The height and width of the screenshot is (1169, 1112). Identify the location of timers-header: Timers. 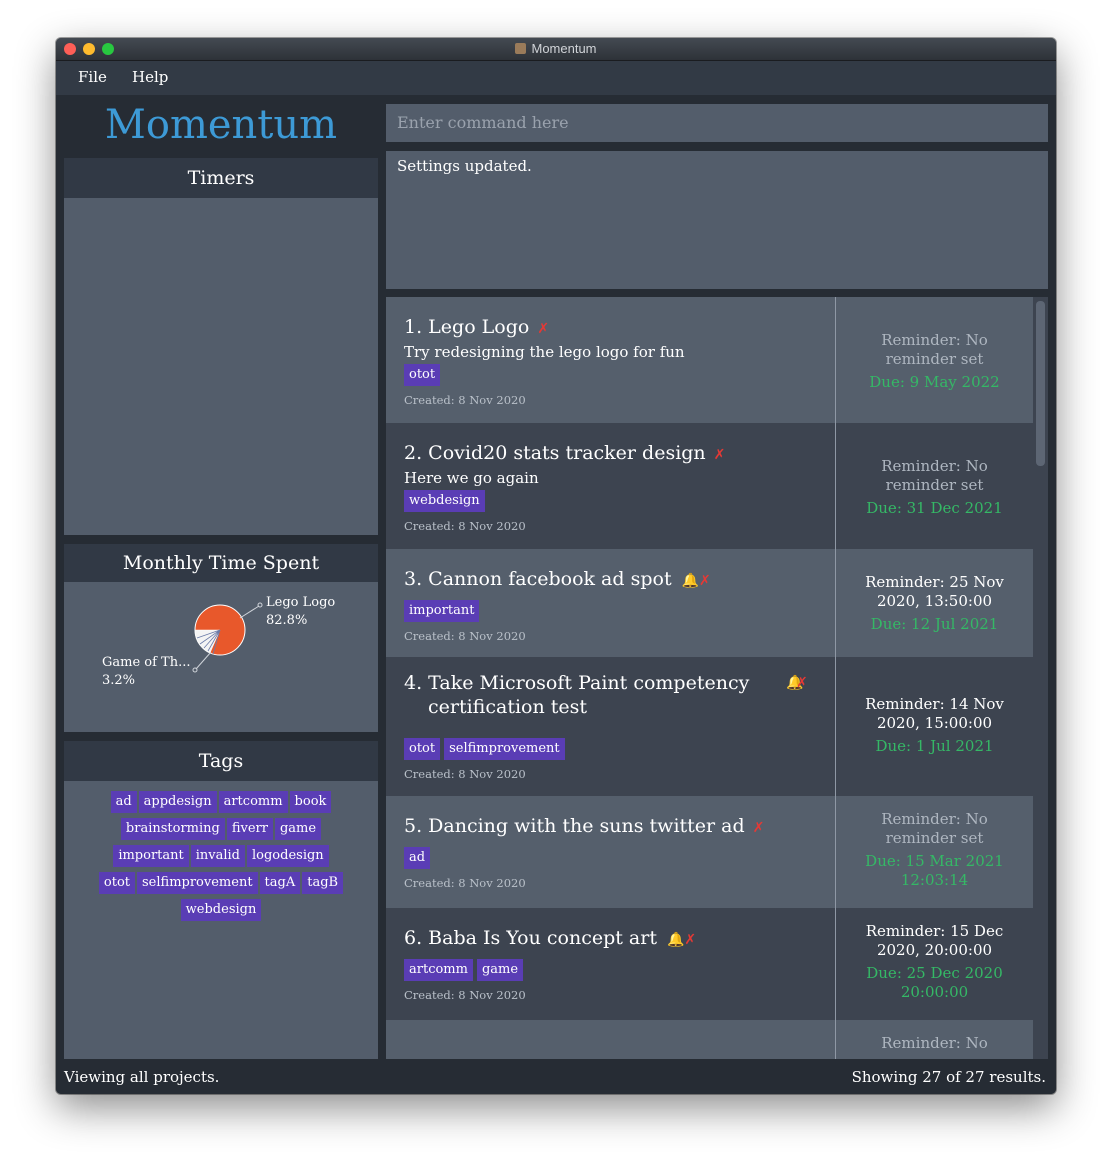
(221, 178).